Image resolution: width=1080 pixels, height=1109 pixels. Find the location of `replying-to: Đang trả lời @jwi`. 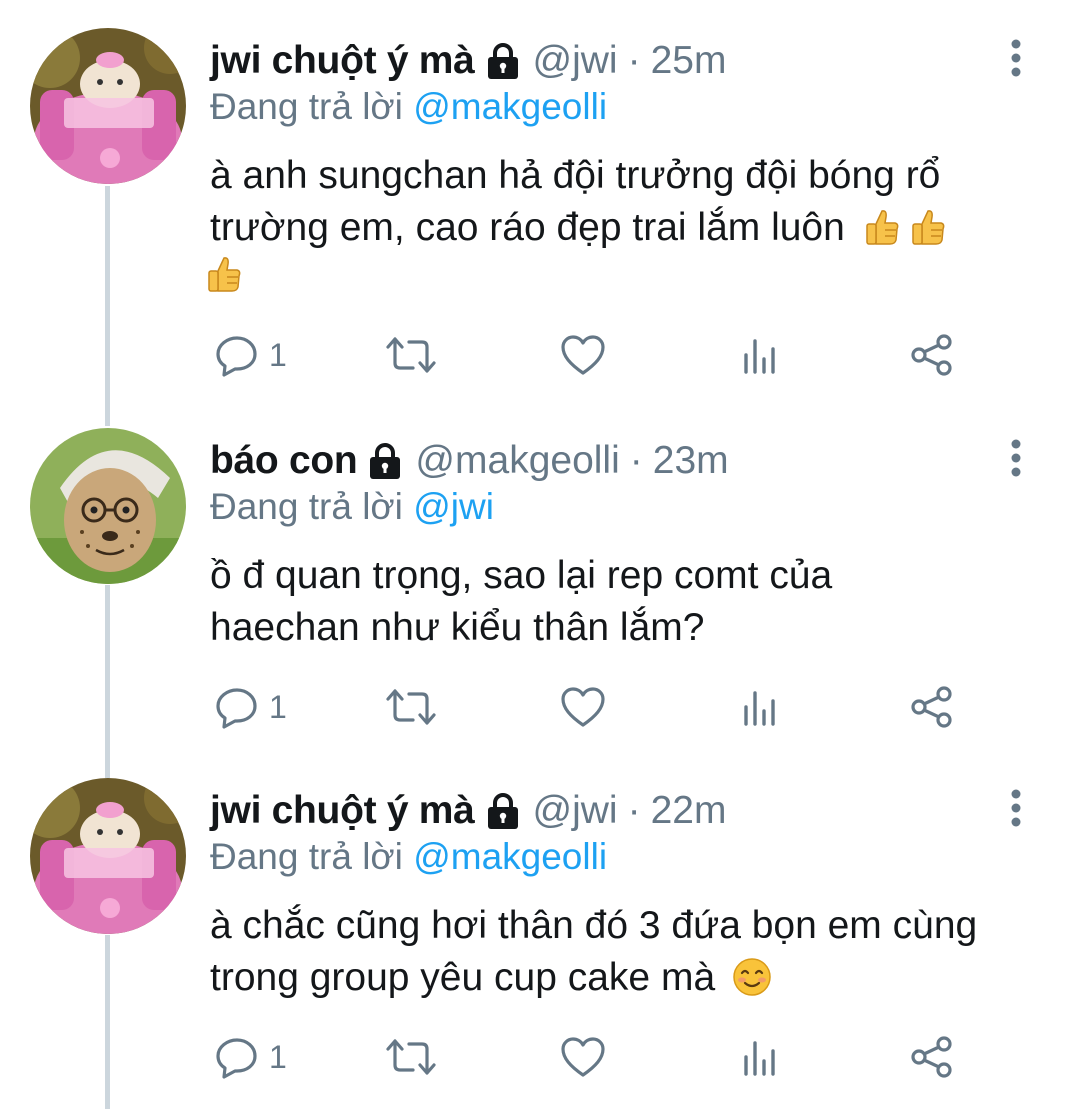

replying-to: Đang trả lời @jwi is located at coordinates (352, 507).